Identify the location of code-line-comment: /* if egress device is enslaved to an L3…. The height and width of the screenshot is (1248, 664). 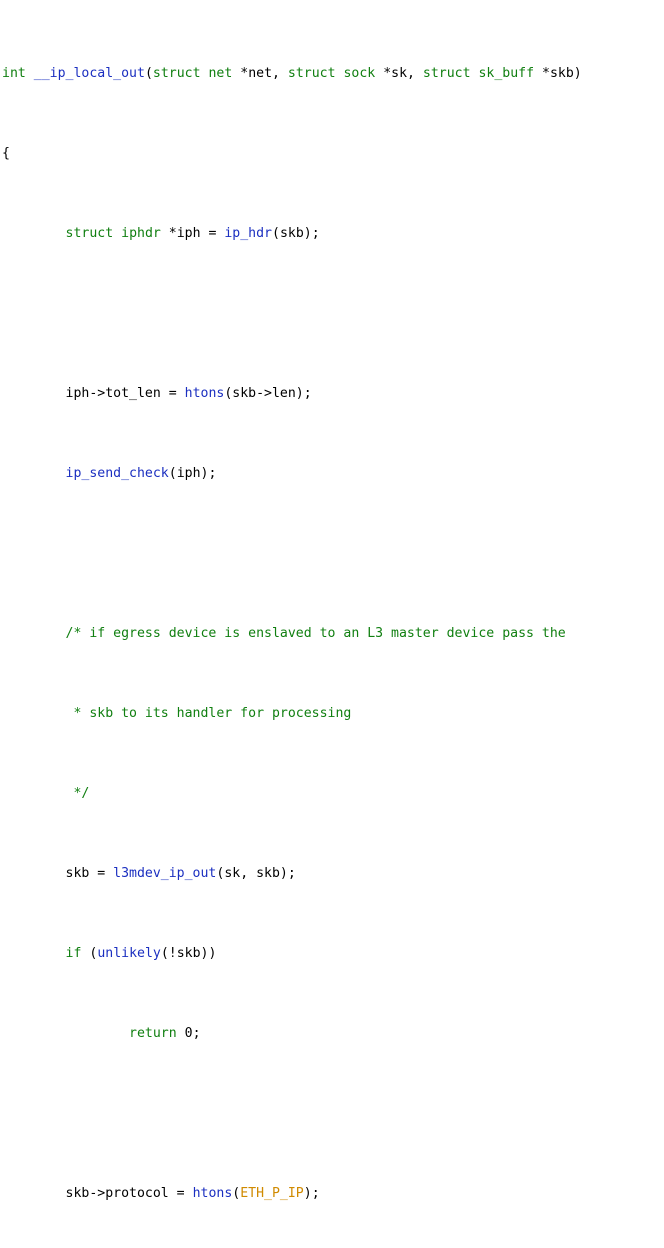
(333, 634).